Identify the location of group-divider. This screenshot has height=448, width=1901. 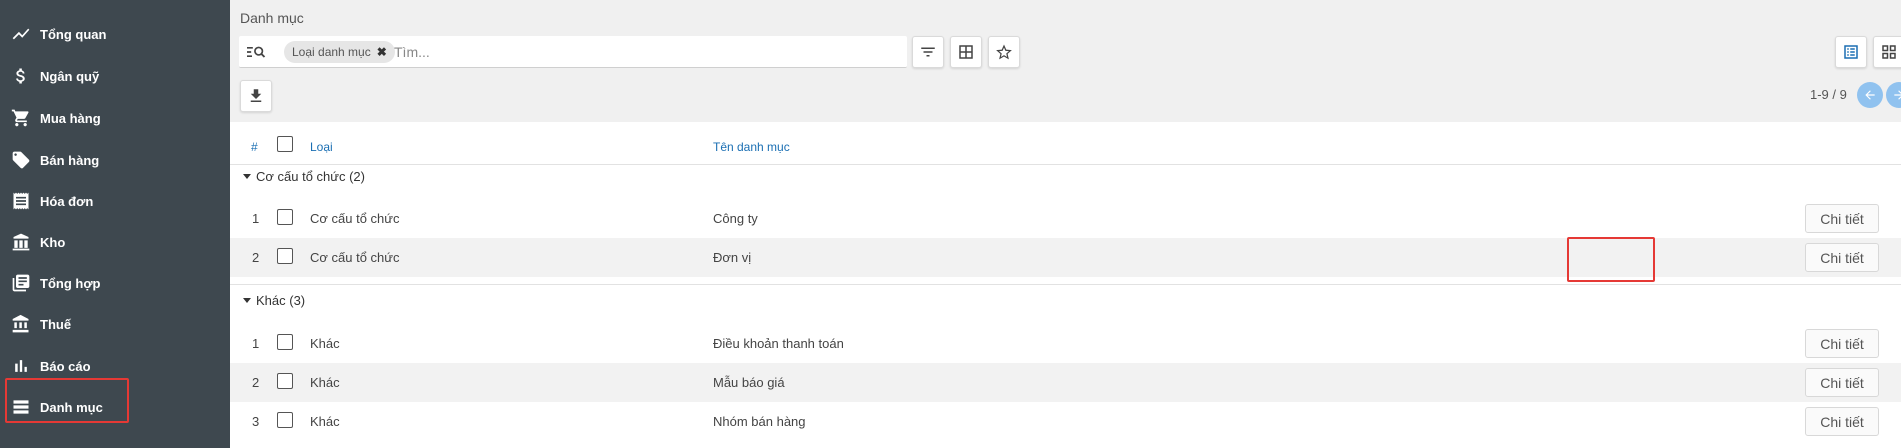
(1065, 284).